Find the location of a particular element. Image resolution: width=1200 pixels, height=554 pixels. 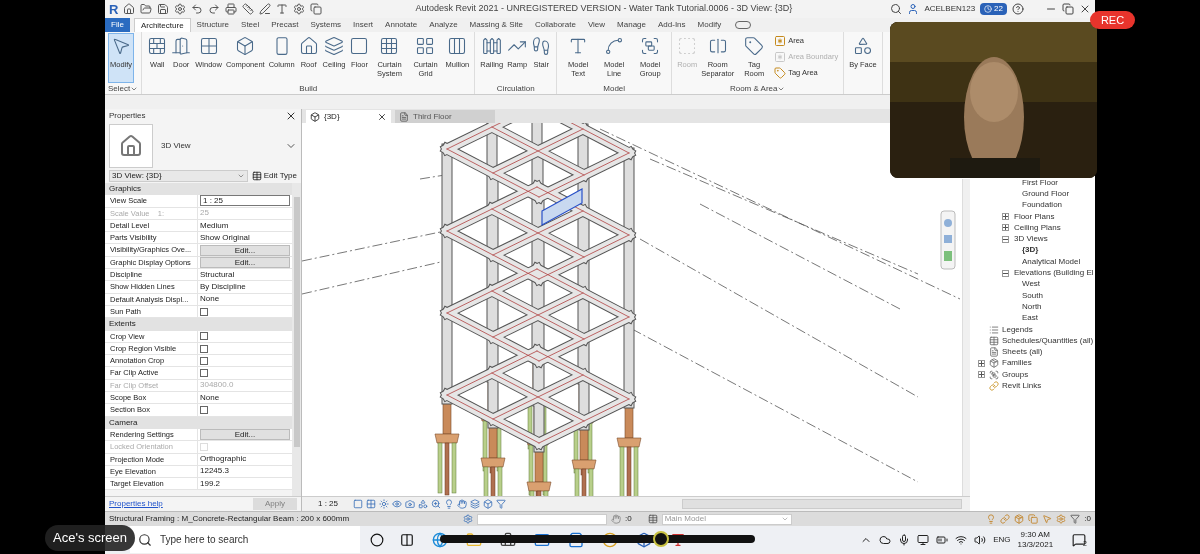

tree-item: 3D Views is located at coordinates (1031, 239).